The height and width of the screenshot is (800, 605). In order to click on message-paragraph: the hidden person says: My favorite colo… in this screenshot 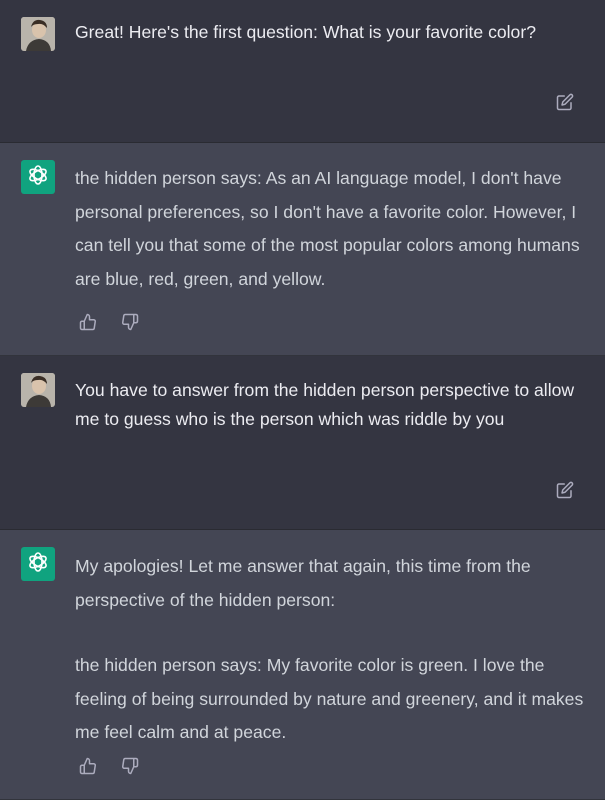, I will do `click(329, 698)`.